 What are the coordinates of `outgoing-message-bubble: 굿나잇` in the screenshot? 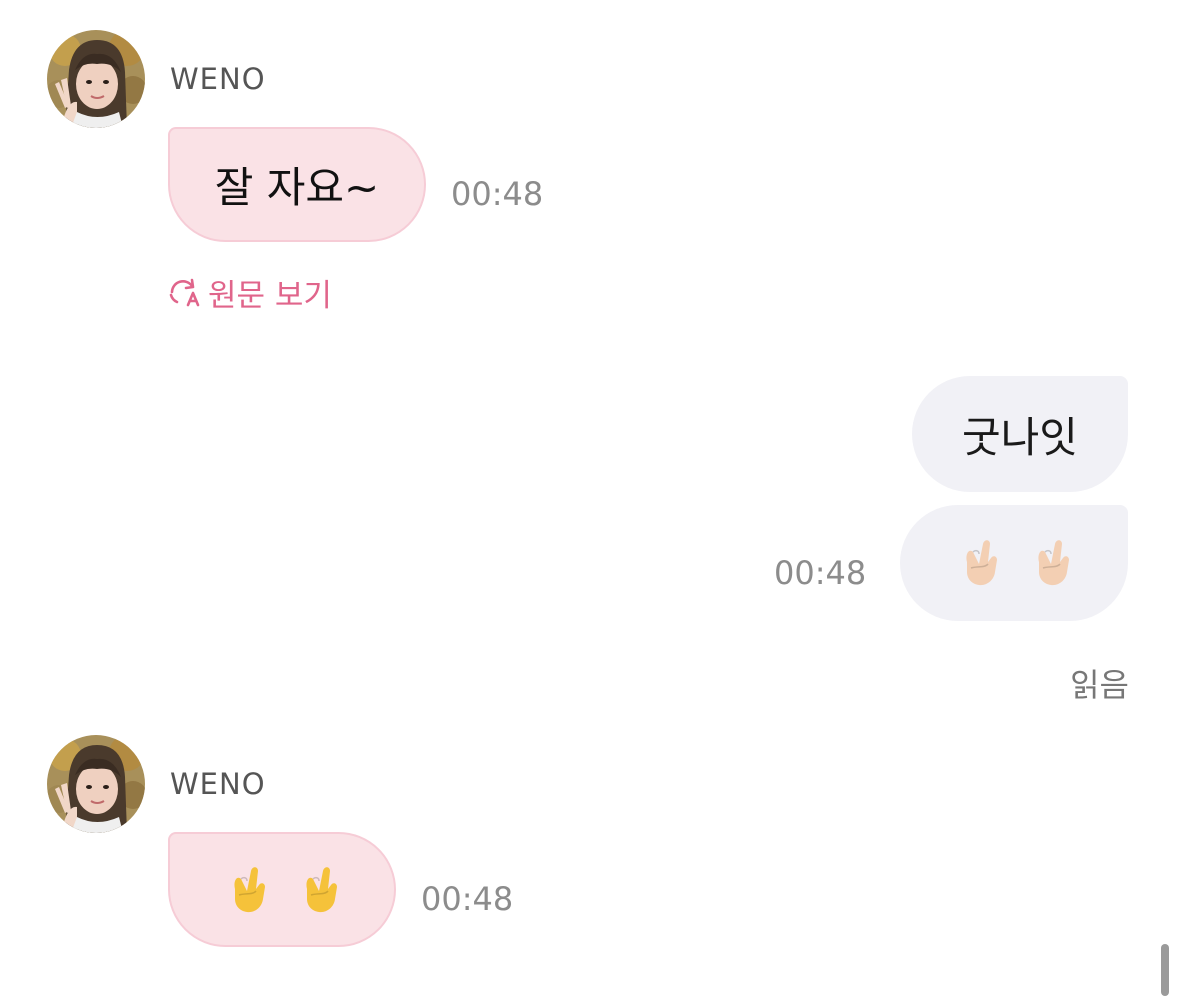 It's located at (1020, 434).